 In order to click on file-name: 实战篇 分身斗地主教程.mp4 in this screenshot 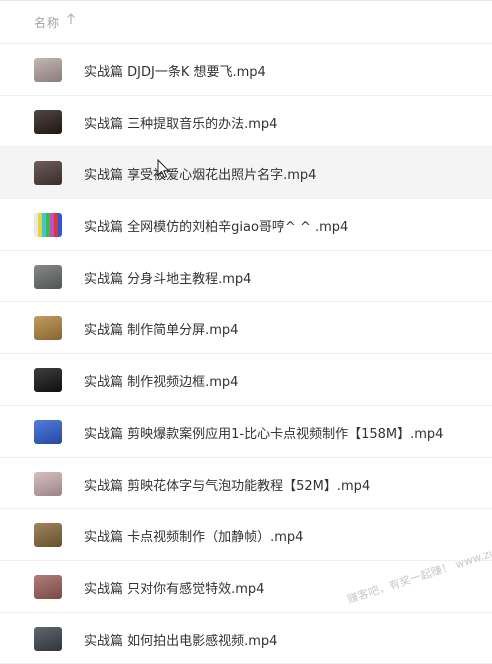, I will do `click(167, 277)`.